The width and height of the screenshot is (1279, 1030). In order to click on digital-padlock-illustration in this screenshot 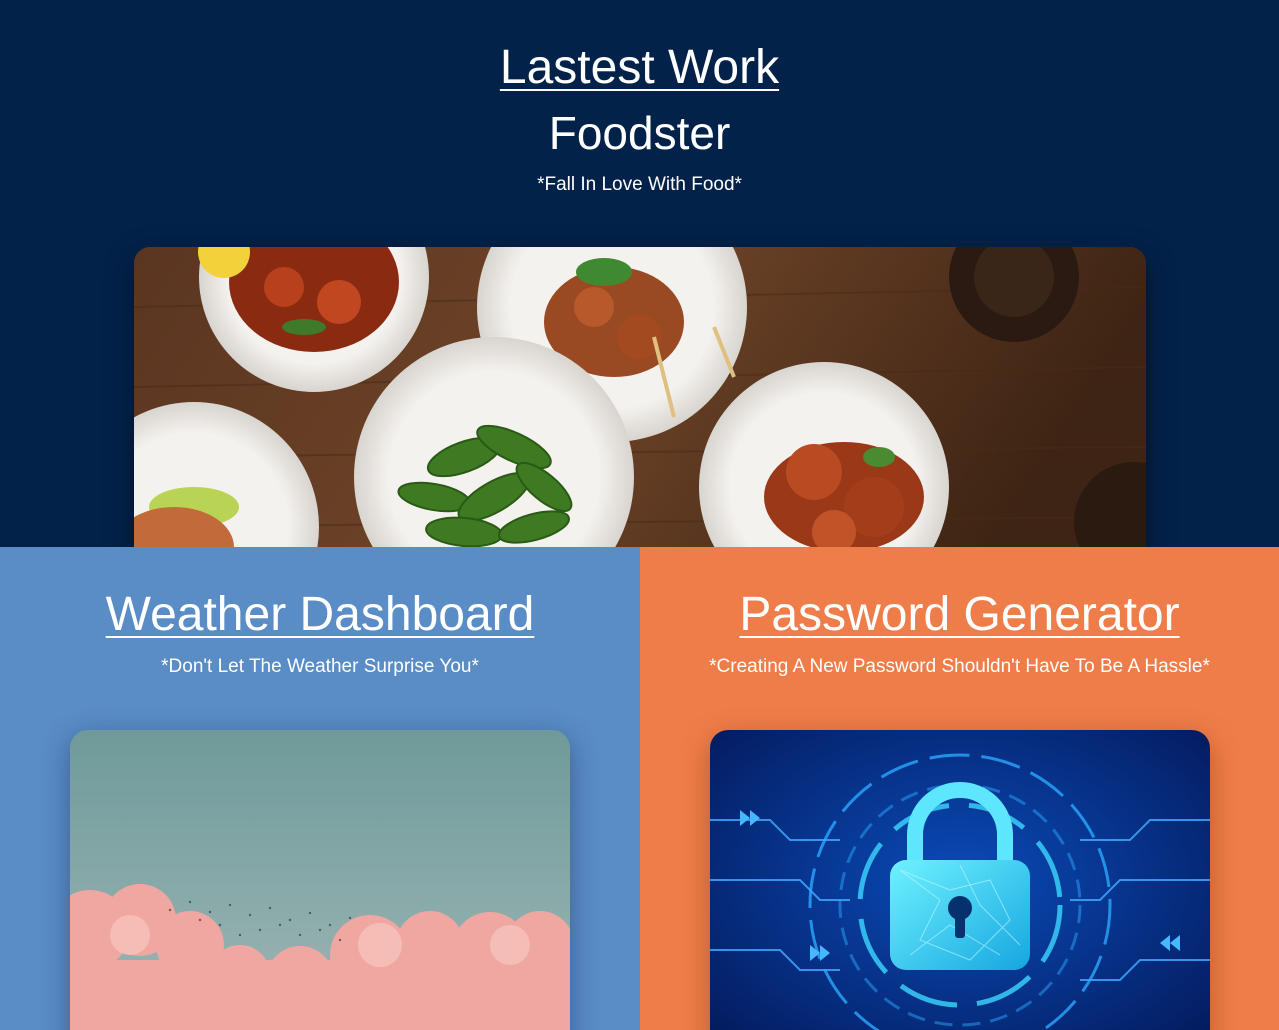, I will do `click(960, 880)`.